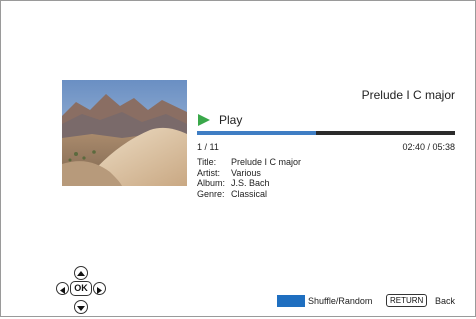 This screenshot has height=319, width=476. What do you see at coordinates (326, 133) in the screenshot?
I see `playback-progress-bar` at bounding box center [326, 133].